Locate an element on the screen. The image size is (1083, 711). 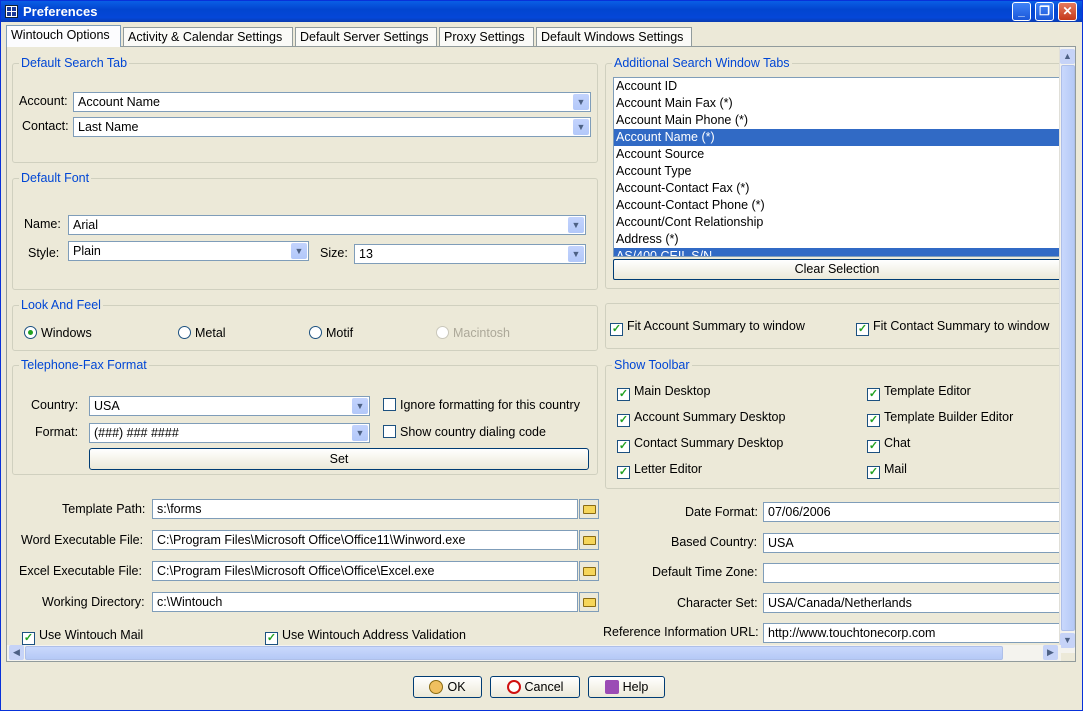
list-item: Account Type is located at coordinates (837, 171).